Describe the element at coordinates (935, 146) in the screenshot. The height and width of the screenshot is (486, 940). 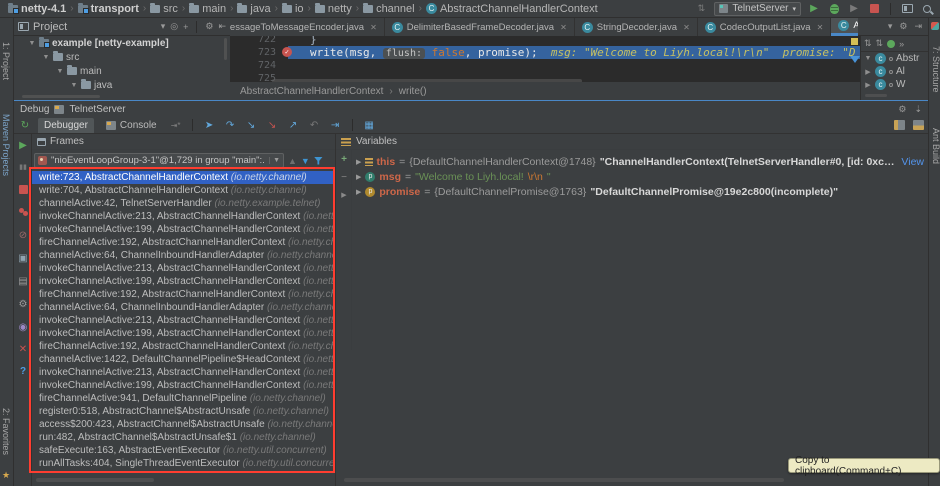
I see `sidebar-tab-ant-build: Ant Build` at that location.